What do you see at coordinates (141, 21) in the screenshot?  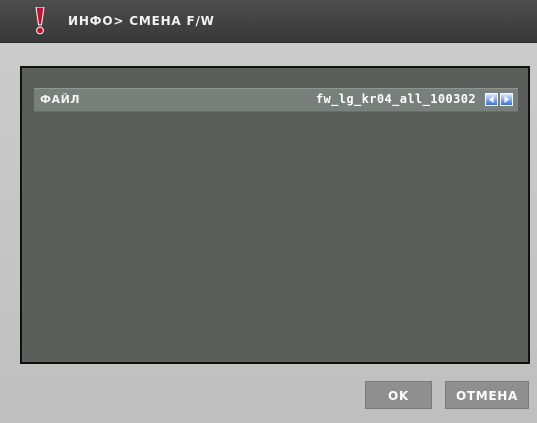 I see `page-title: ИНФО> СМЕНА F/W` at bounding box center [141, 21].